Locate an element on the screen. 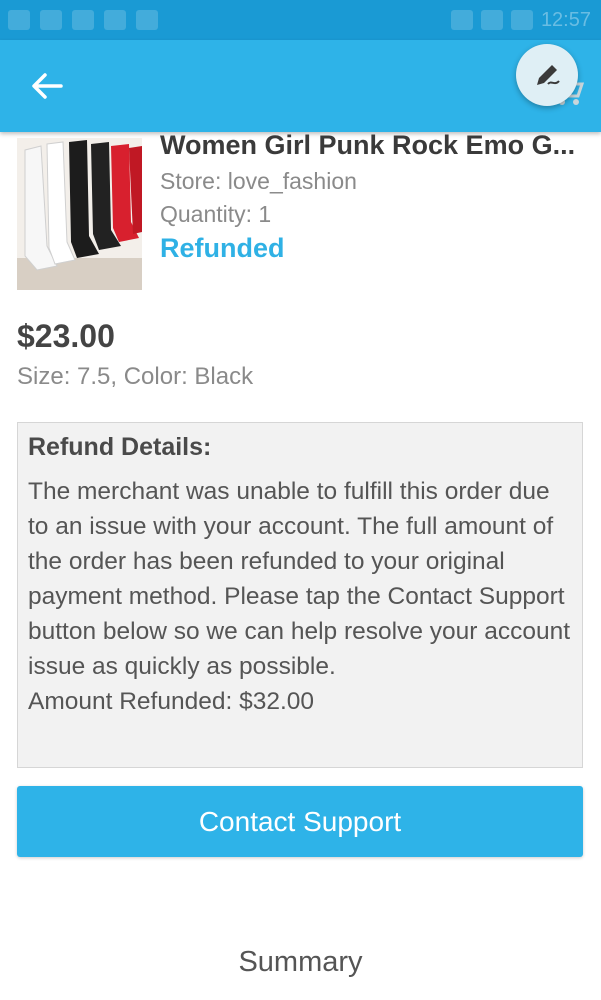 The height and width of the screenshot is (1000, 601). status-bar: 12:57 is located at coordinates (300, 20).